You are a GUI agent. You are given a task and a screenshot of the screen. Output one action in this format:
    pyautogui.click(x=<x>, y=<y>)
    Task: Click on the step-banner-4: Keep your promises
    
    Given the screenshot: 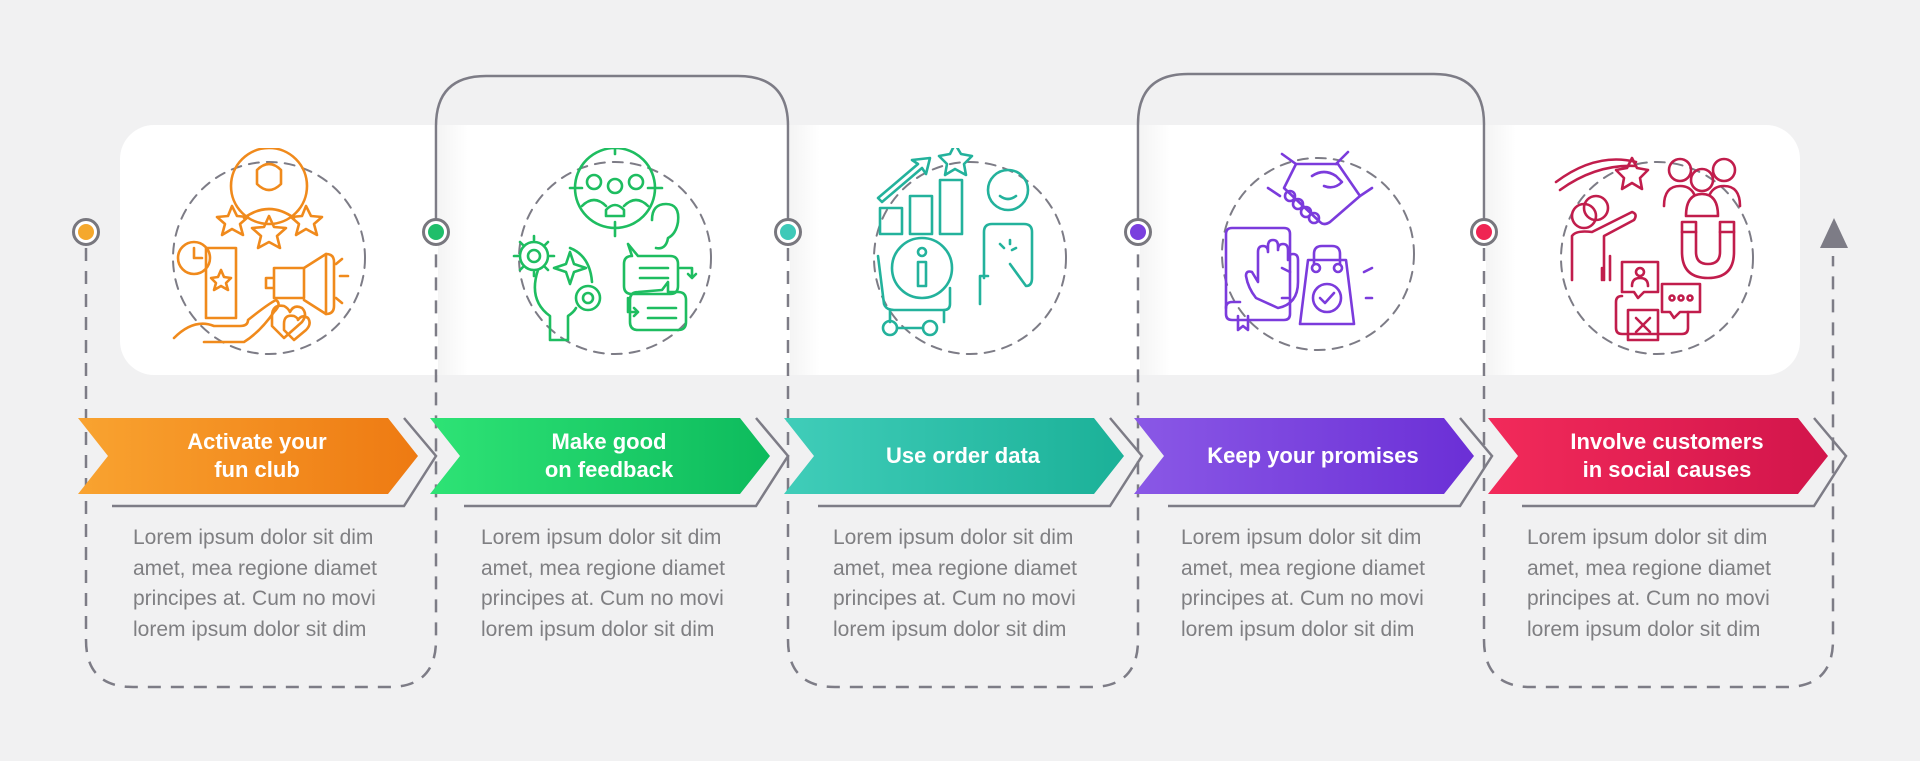 What is the action you would take?
    pyautogui.click(x=1314, y=462)
    